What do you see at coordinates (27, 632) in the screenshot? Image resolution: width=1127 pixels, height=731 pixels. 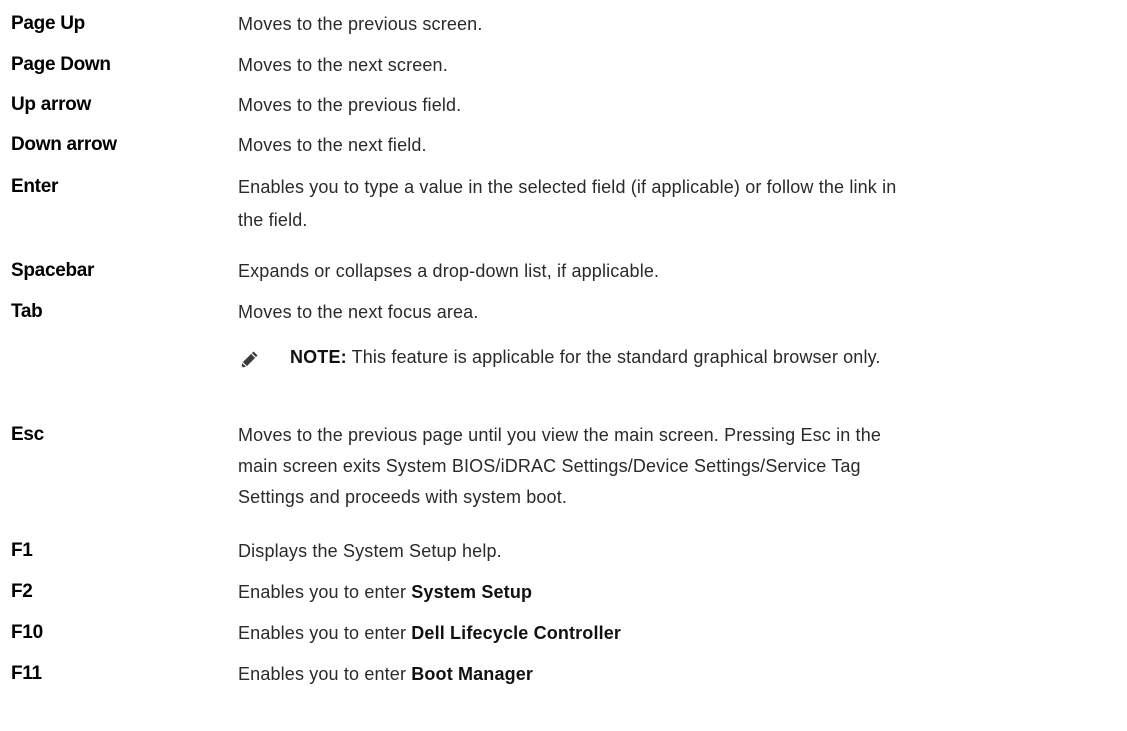 I see `key-label: F10` at bounding box center [27, 632].